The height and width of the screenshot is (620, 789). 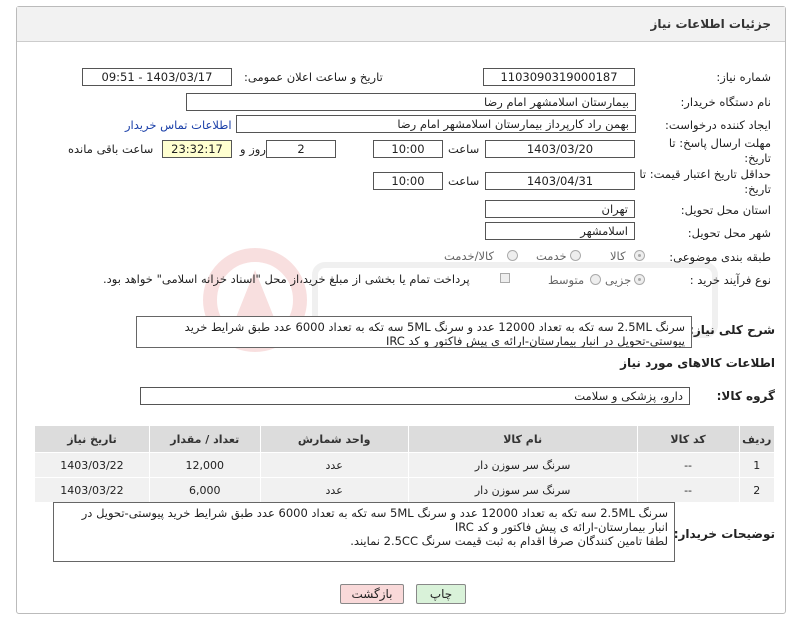 I want to click on need-number-field: 1103090319000187, so click(x=559, y=77).